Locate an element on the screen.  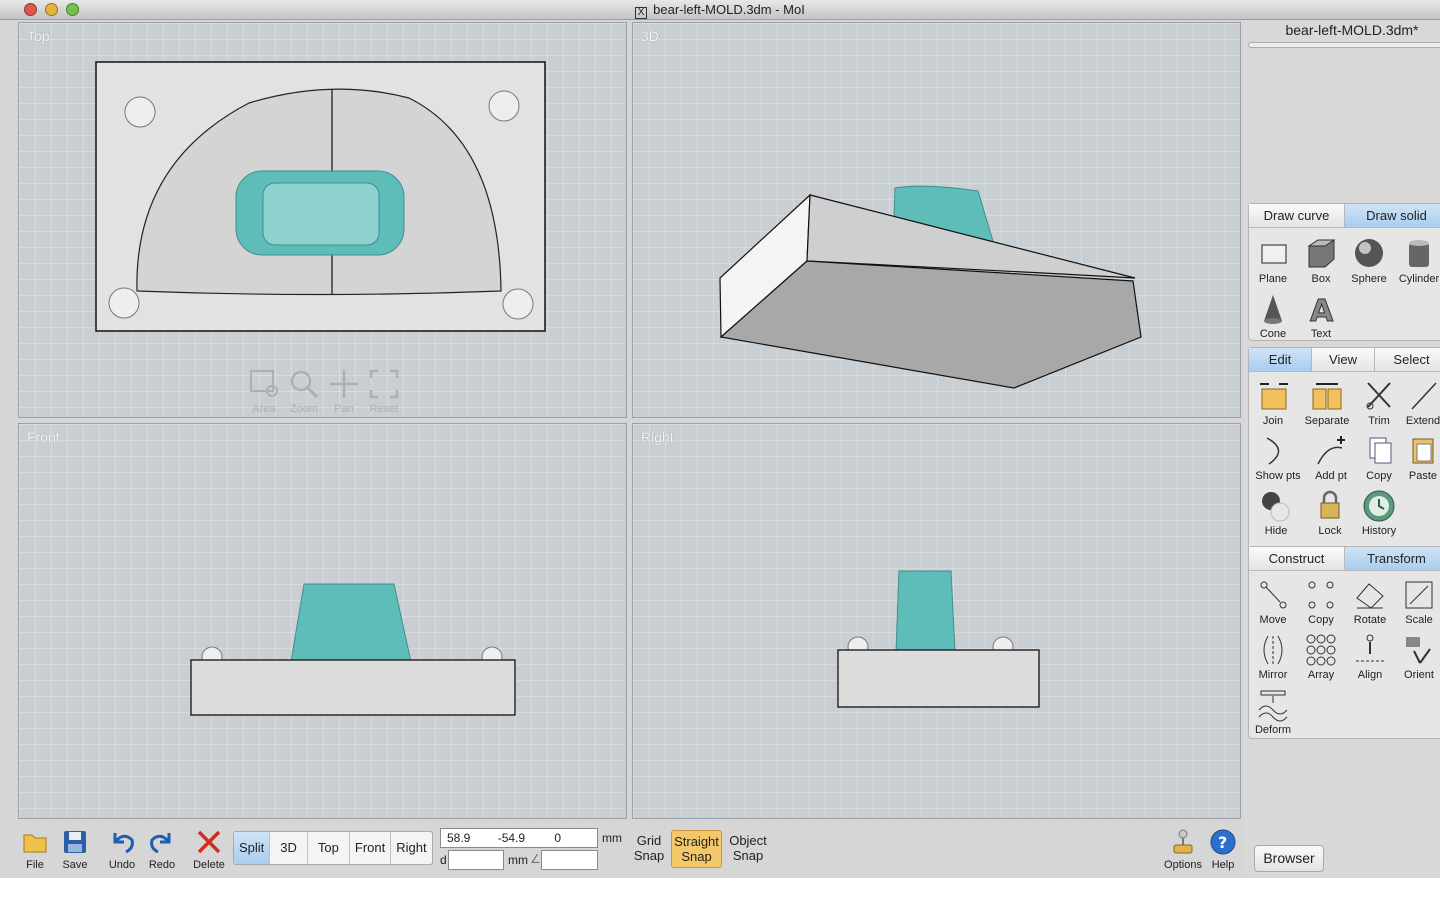
paste-icon is located at coordinates (1423, 451).